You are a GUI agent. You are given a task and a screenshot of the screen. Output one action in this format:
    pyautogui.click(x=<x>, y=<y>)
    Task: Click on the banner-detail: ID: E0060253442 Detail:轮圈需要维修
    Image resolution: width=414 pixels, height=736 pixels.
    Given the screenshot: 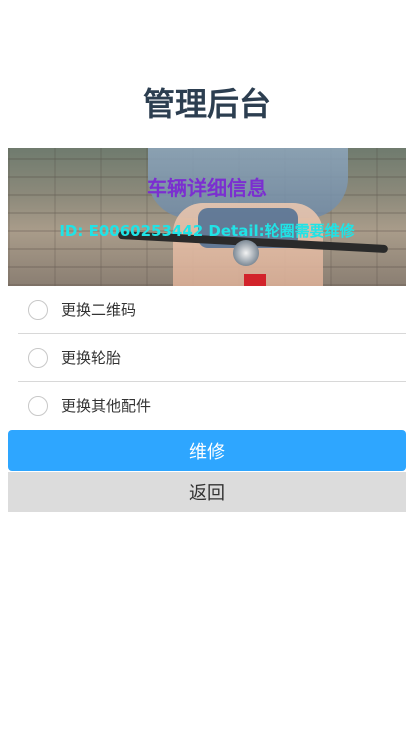 What is the action you would take?
    pyautogui.click(x=207, y=231)
    